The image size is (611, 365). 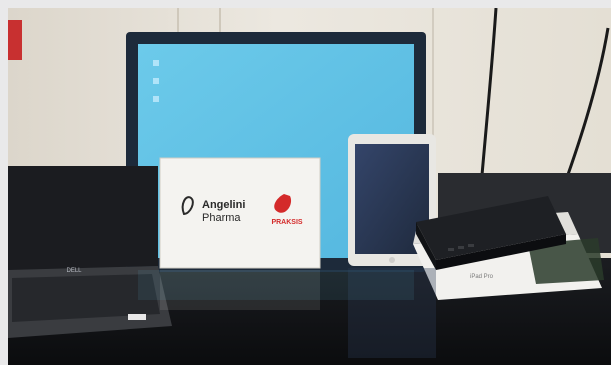 What do you see at coordinates (482, 277) in the screenshot?
I see `box-label: iPad Pro` at bounding box center [482, 277].